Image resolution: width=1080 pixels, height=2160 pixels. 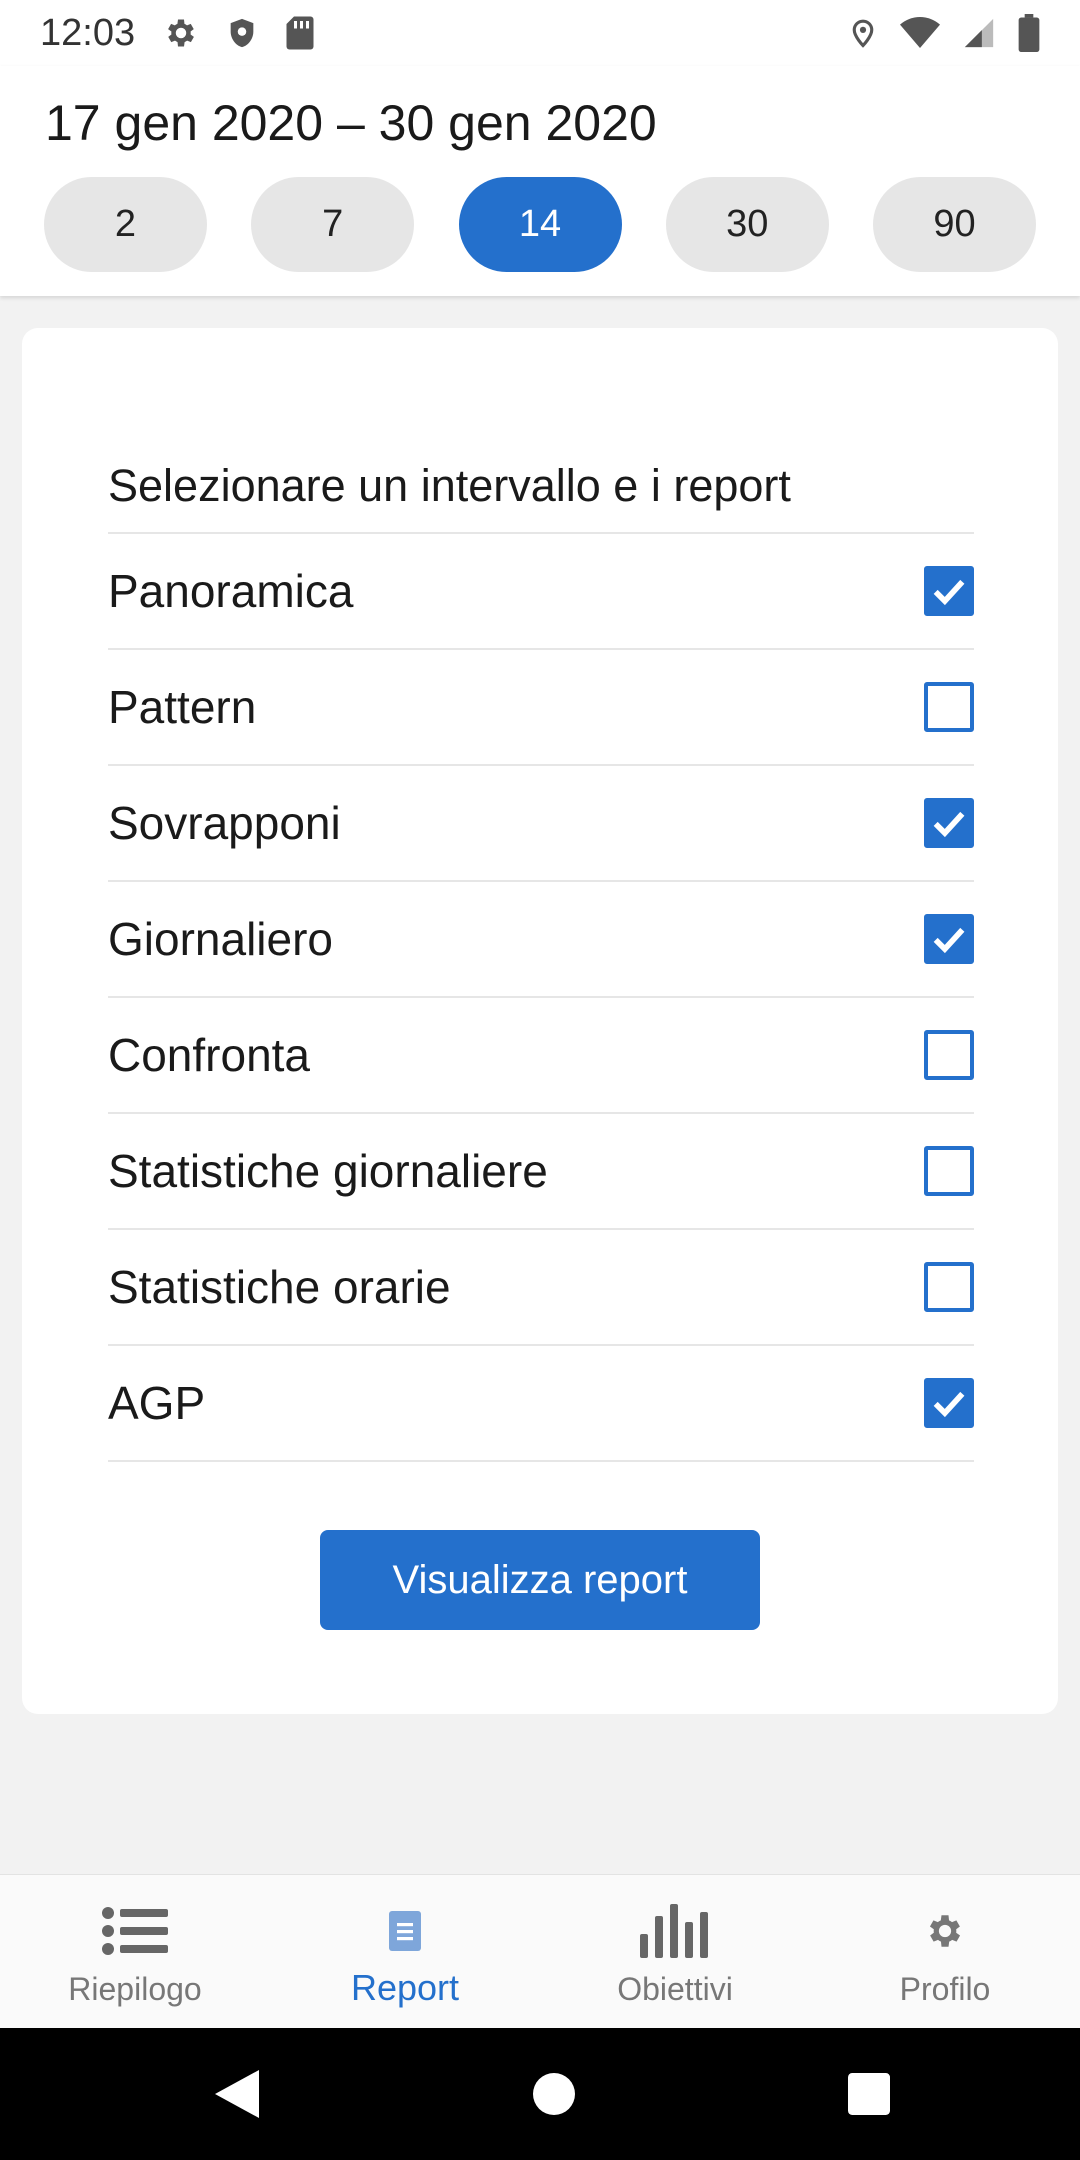 I want to click on range-chip-7: 7, so click(x=333, y=224).